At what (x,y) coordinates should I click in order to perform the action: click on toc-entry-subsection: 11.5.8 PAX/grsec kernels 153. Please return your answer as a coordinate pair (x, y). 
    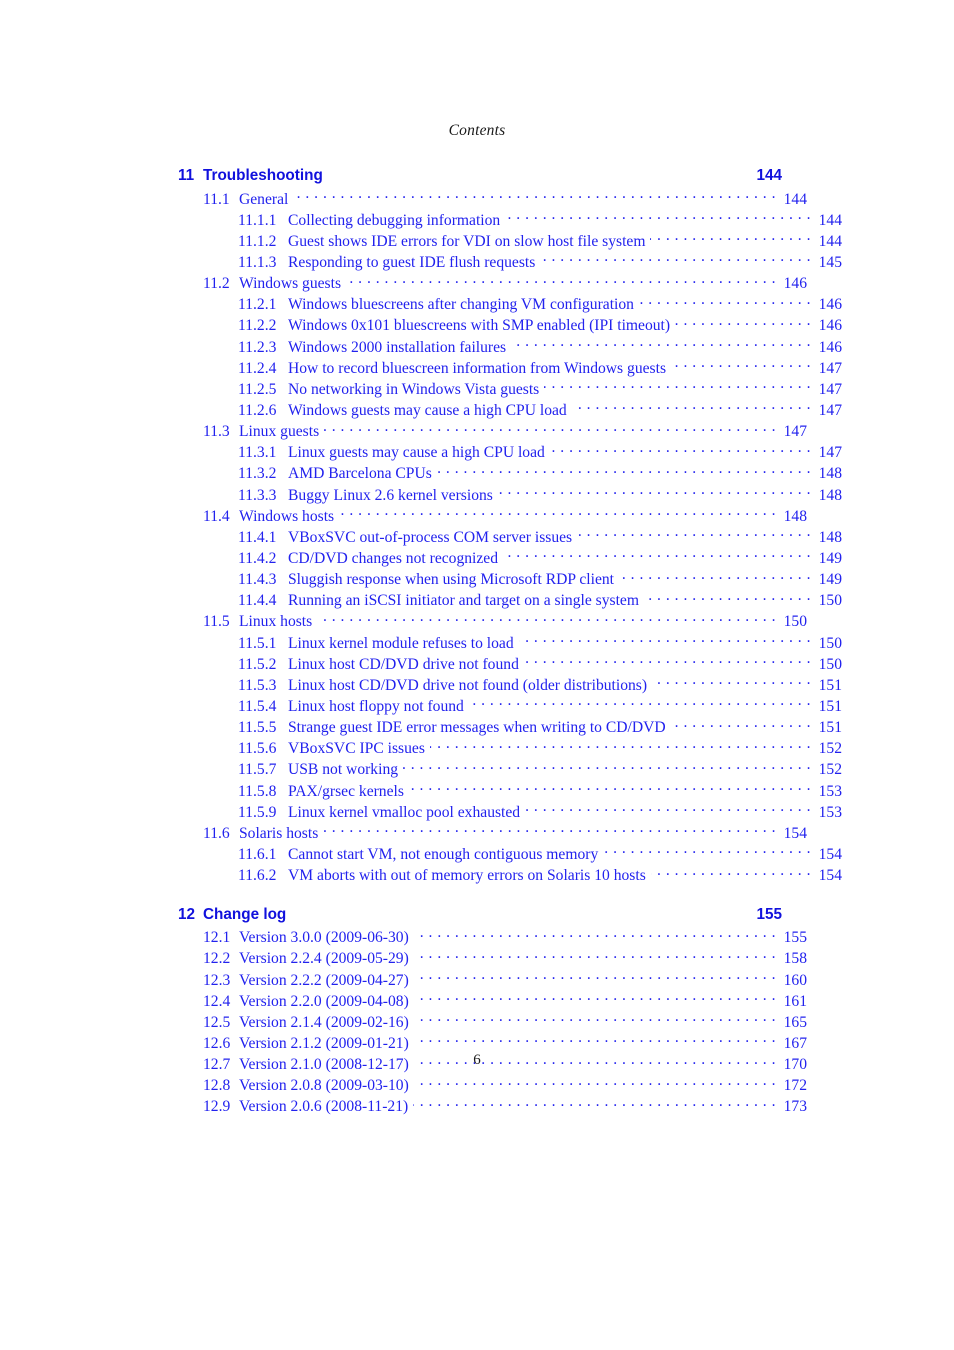
    Looking at the image, I should click on (510, 790).